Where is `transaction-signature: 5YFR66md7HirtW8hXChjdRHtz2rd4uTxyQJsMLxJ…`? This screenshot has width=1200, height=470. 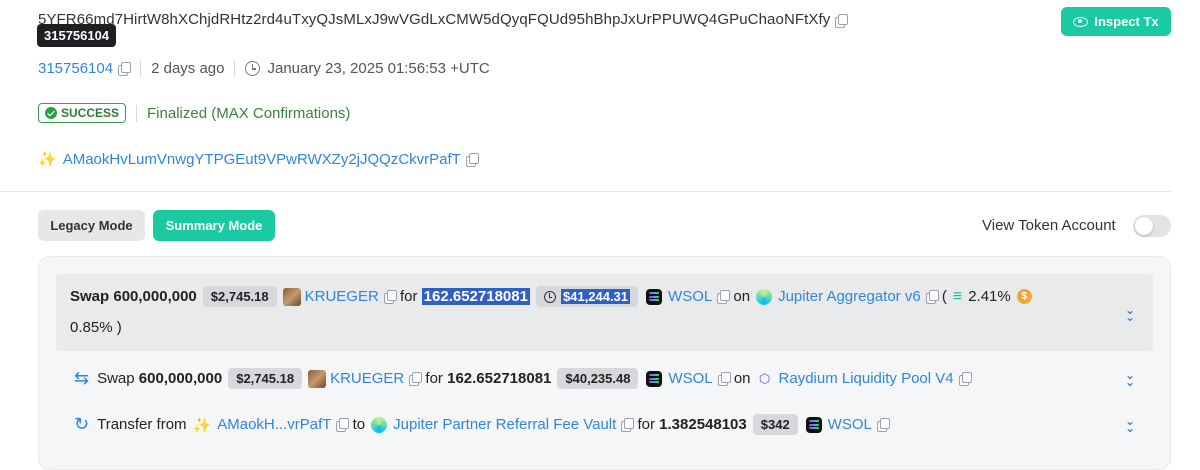
transaction-signature: 5YFR66md7HirtW8hXChjdRHtz2rd4uTxyQJsMLxJ… is located at coordinates (443, 19).